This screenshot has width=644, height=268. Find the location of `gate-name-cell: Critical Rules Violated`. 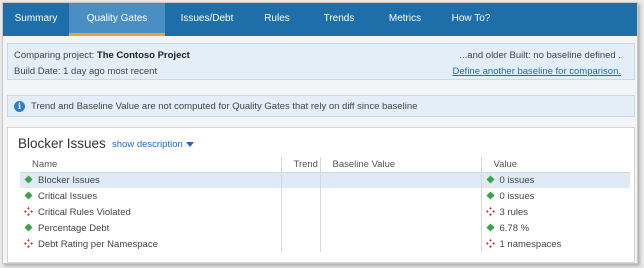

gate-name-cell: Critical Rules Violated is located at coordinates (150, 212).